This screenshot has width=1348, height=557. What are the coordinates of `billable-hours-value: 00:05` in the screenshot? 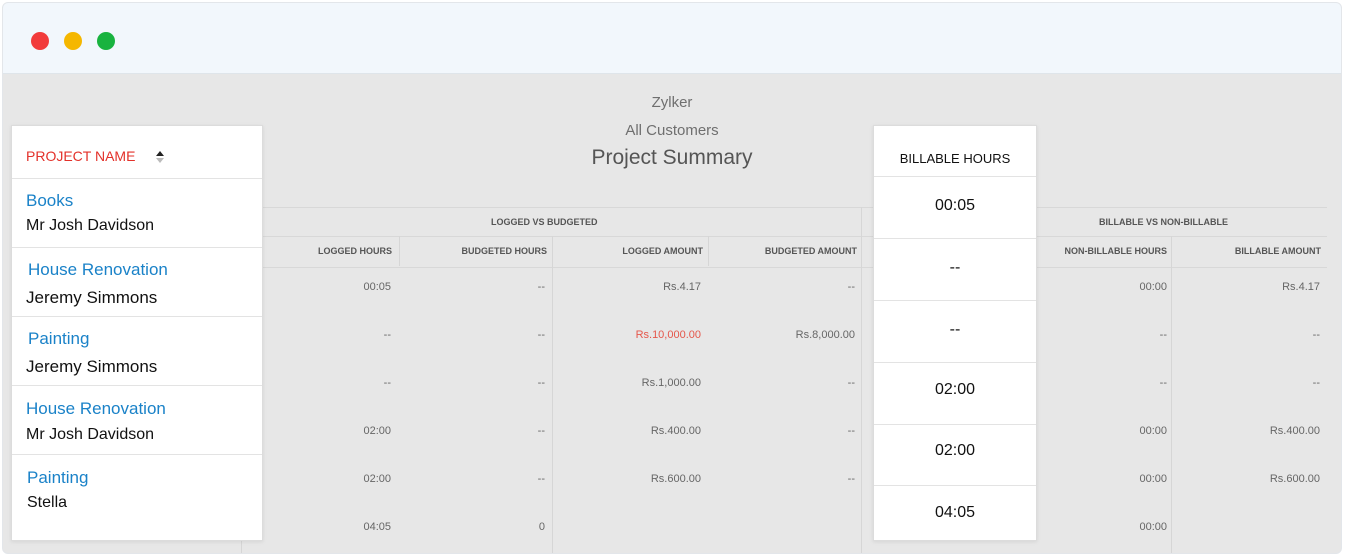 It's located at (955, 205).